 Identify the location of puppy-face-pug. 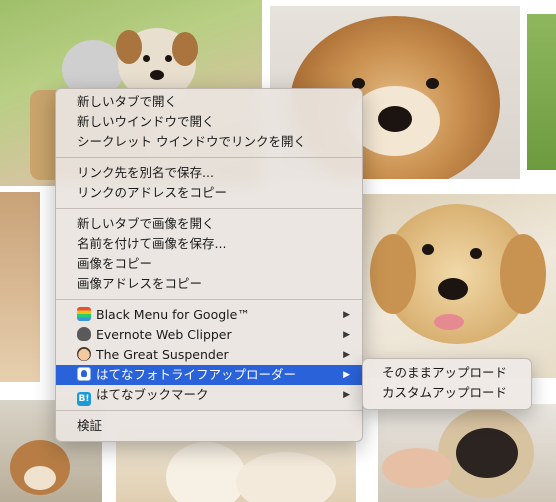
(487, 453).